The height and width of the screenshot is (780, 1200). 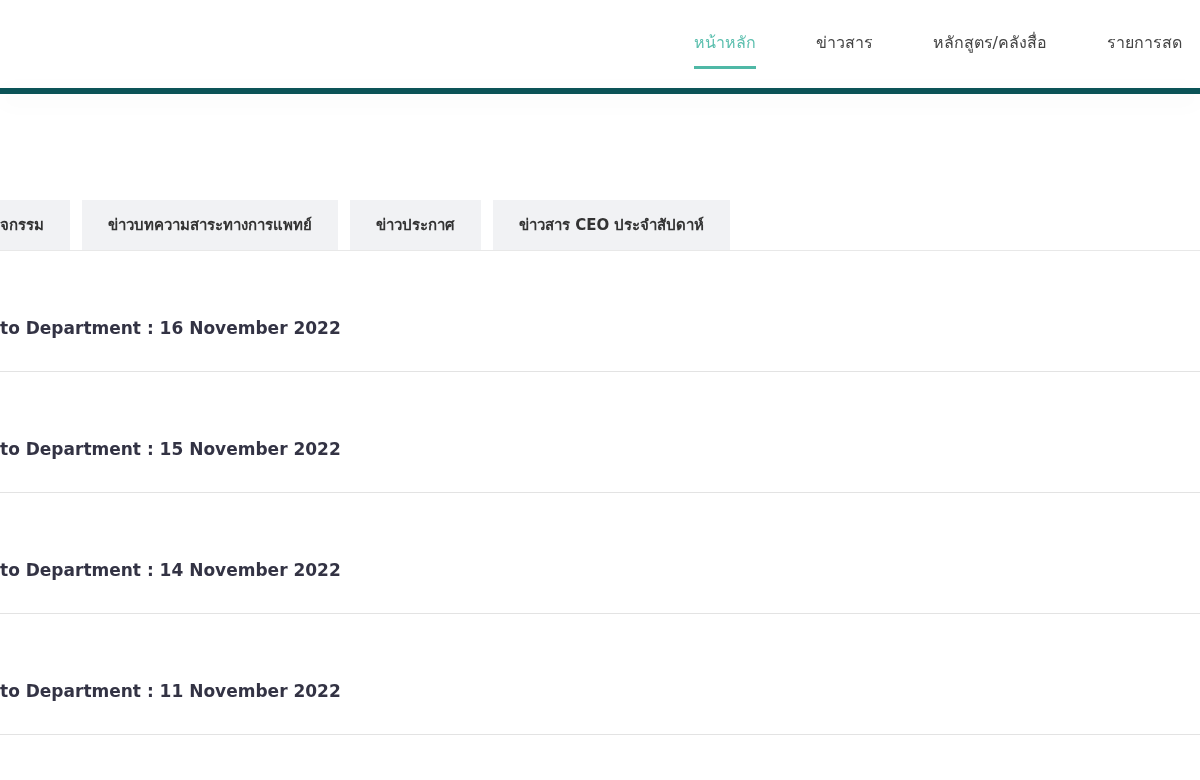 What do you see at coordinates (170, 328) in the screenshot?
I see `news-title-link: to Department : 16 November 2022` at bounding box center [170, 328].